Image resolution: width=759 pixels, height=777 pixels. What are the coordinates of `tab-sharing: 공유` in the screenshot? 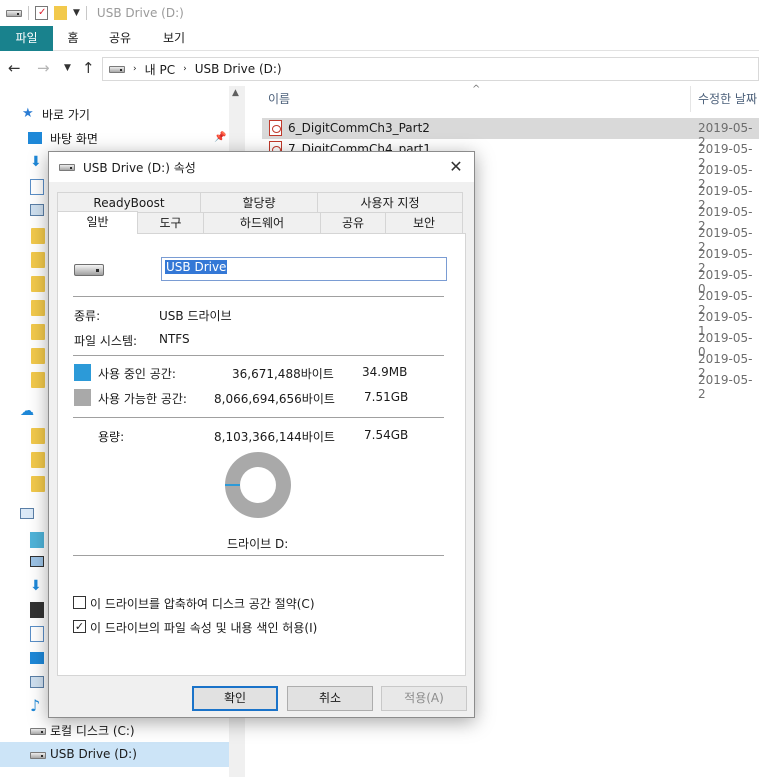 It's located at (353, 222).